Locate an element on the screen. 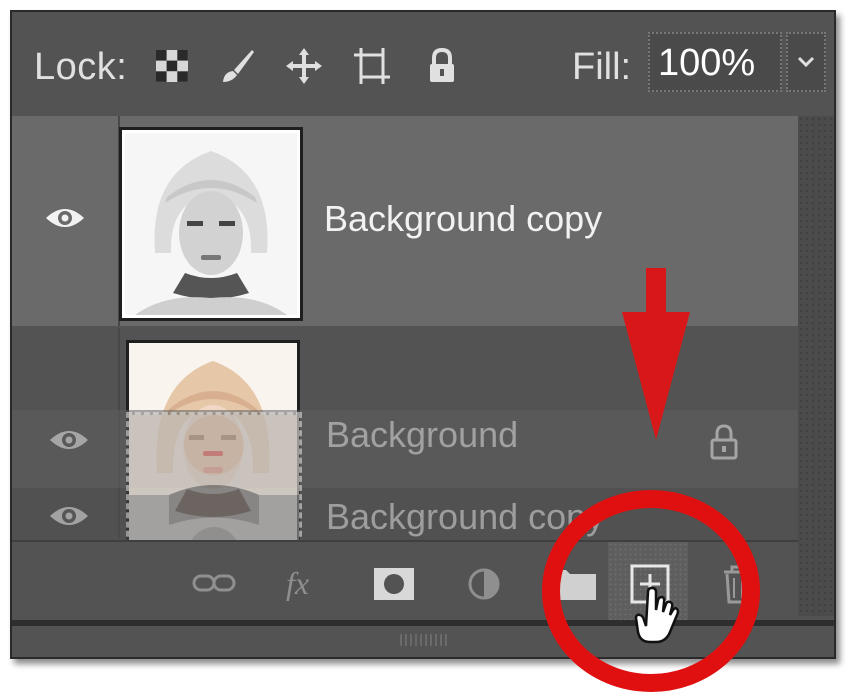  lock-bar: Lock: Fill: 100% is located at coordinates (423, 65).